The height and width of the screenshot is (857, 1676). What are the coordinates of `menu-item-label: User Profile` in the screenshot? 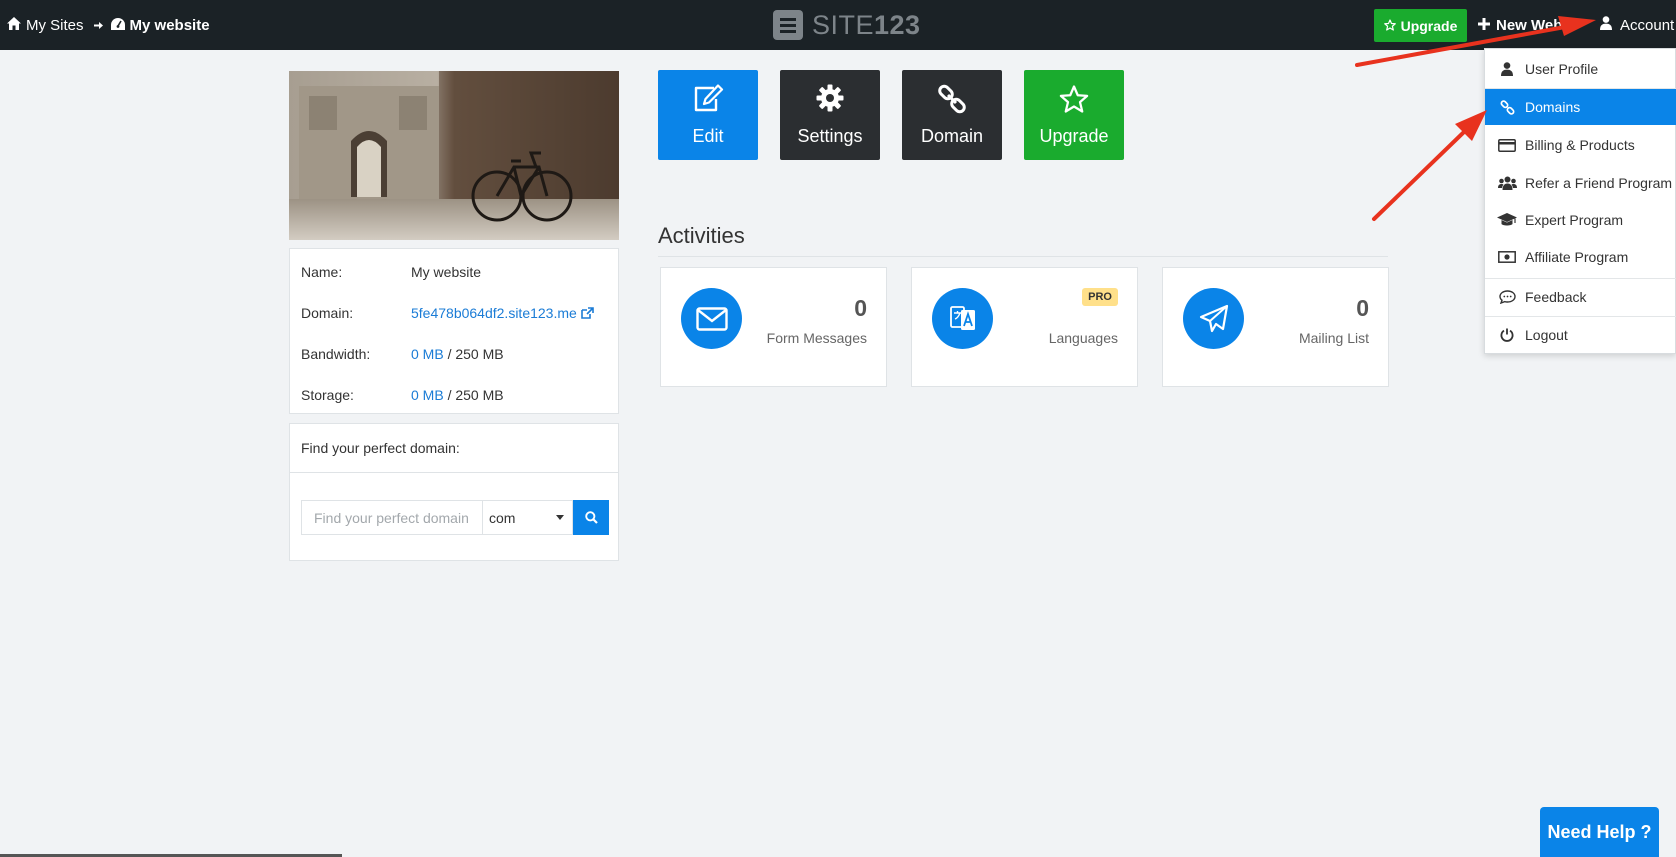 It's located at (1562, 69).